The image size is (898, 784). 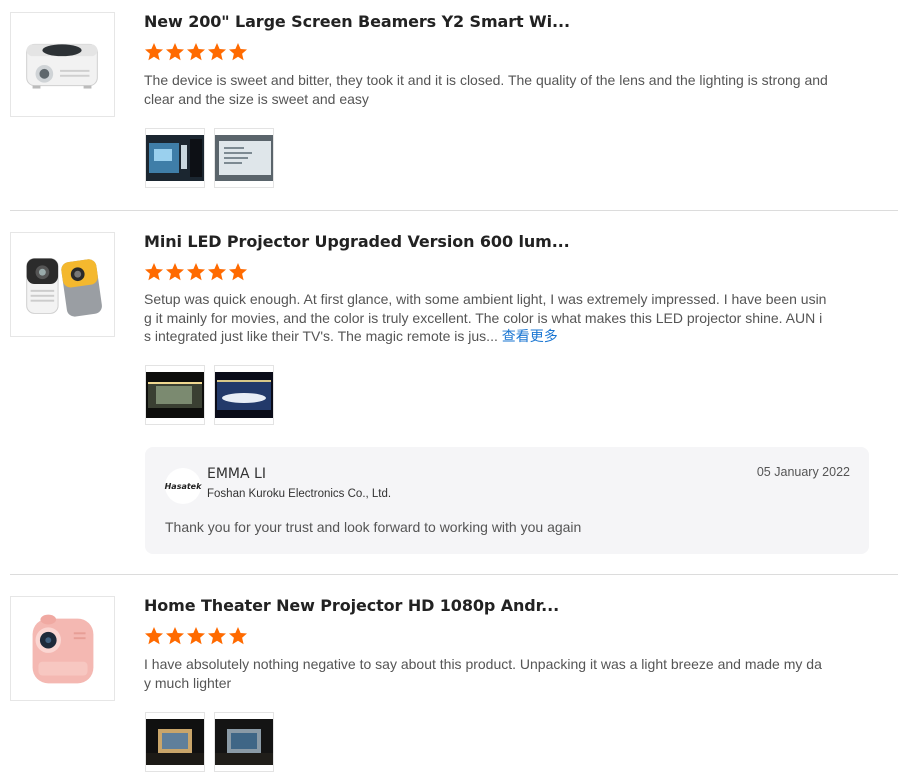 I want to click on reply-date: 05 January 2022, so click(x=803, y=472).